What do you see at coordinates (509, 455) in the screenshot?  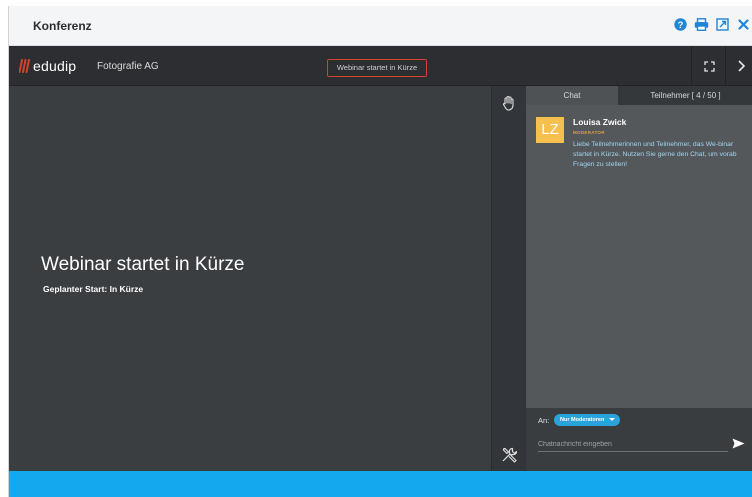 I see `tools-icon` at bounding box center [509, 455].